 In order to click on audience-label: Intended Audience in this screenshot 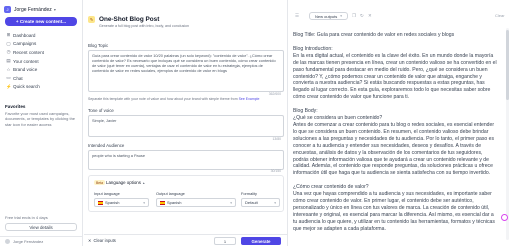, I will do `click(106, 145)`.